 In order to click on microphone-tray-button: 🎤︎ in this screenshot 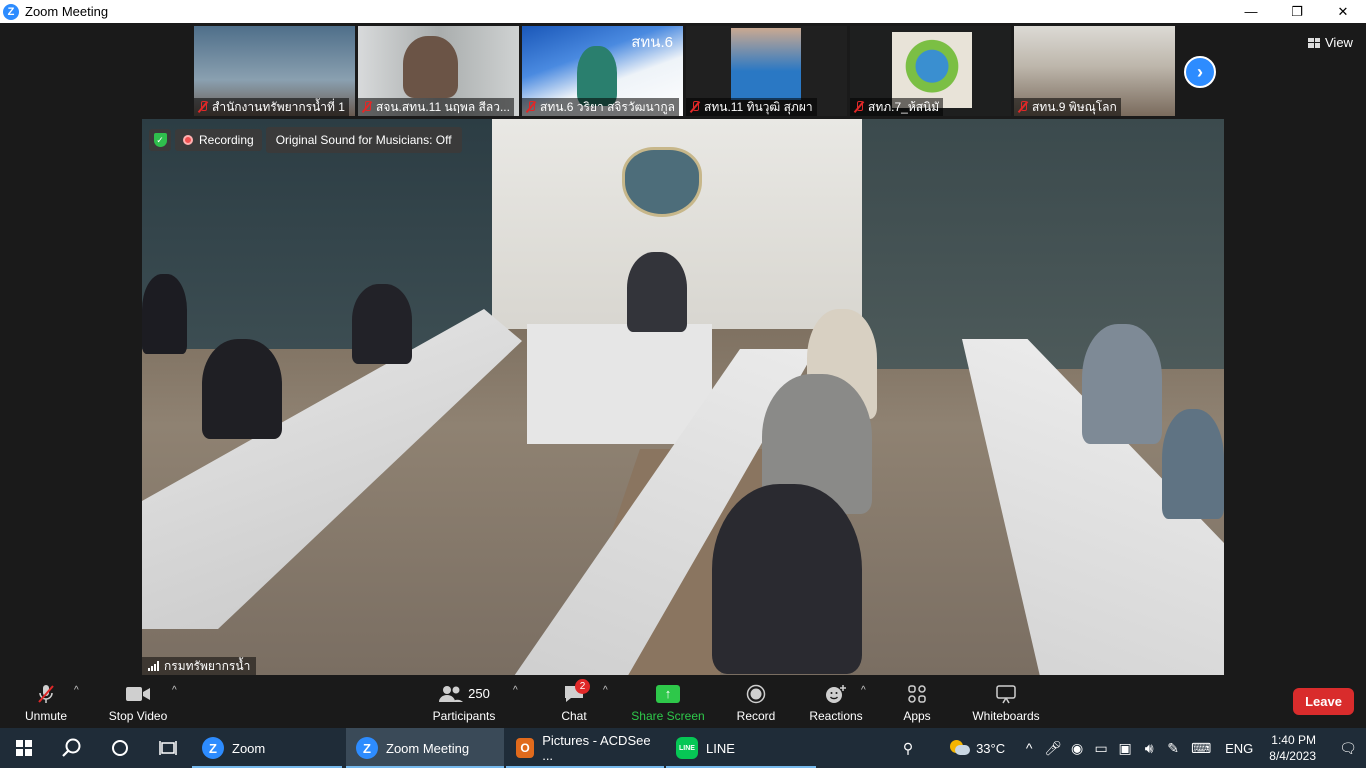, I will do `click(1053, 748)`.